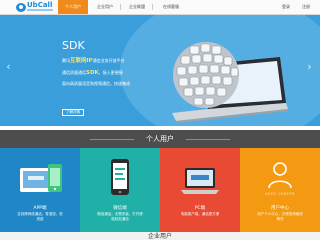 The width and height of the screenshot is (320, 240). I want to click on tablet-phone-icon, so click(41, 178).